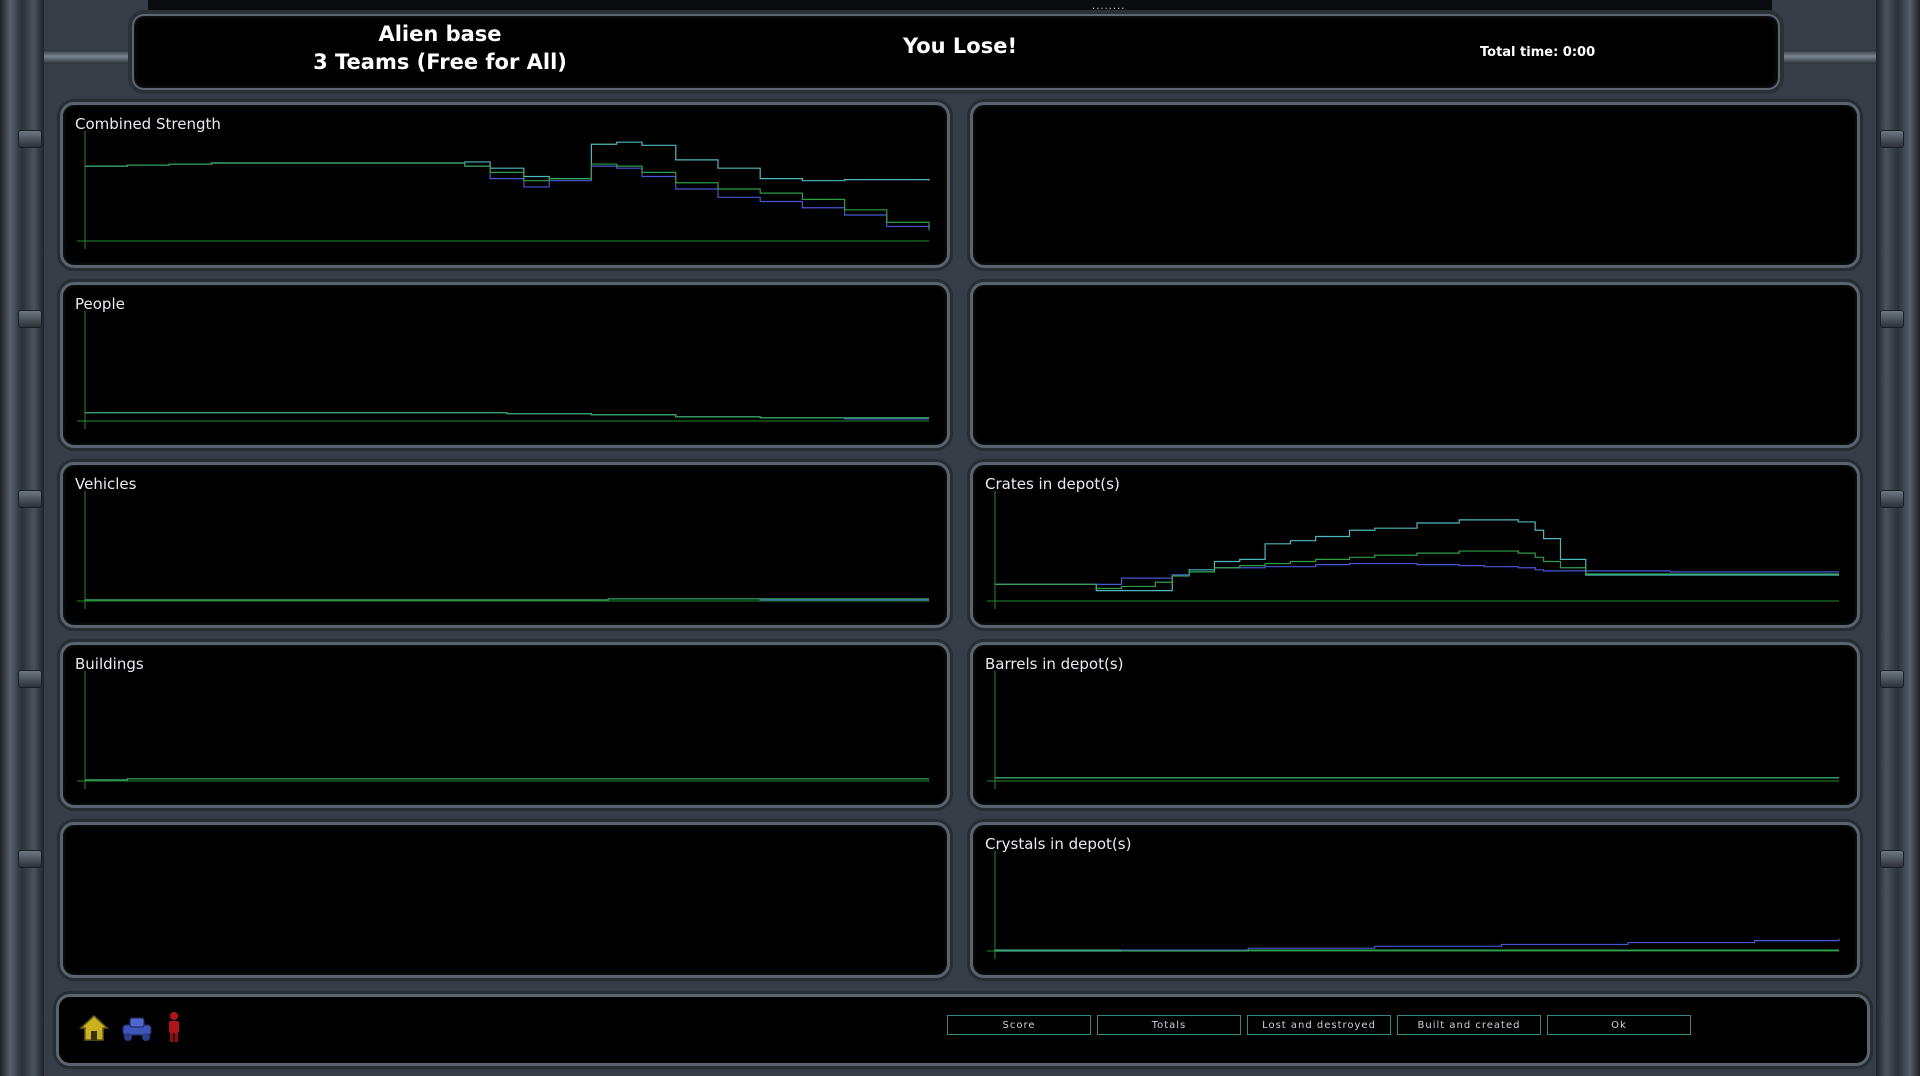  What do you see at coordinates (503, 730) in the screenshot?
I see `chart-buildings` at bounding box center [503, 730].